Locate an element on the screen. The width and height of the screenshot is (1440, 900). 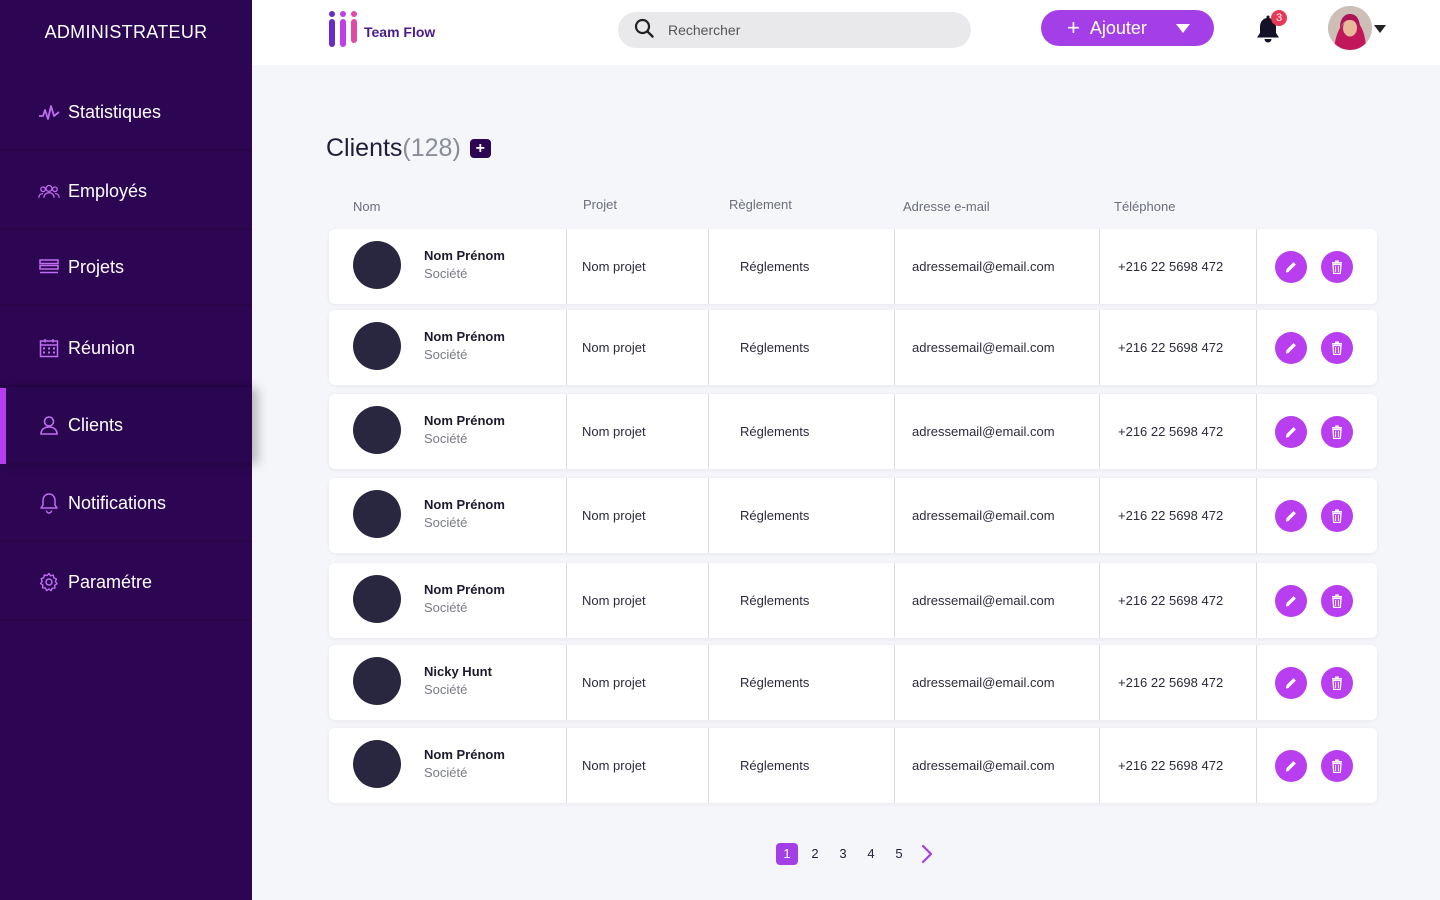
sidebar-item-projets: Projets is located at coordinates (126, 268).